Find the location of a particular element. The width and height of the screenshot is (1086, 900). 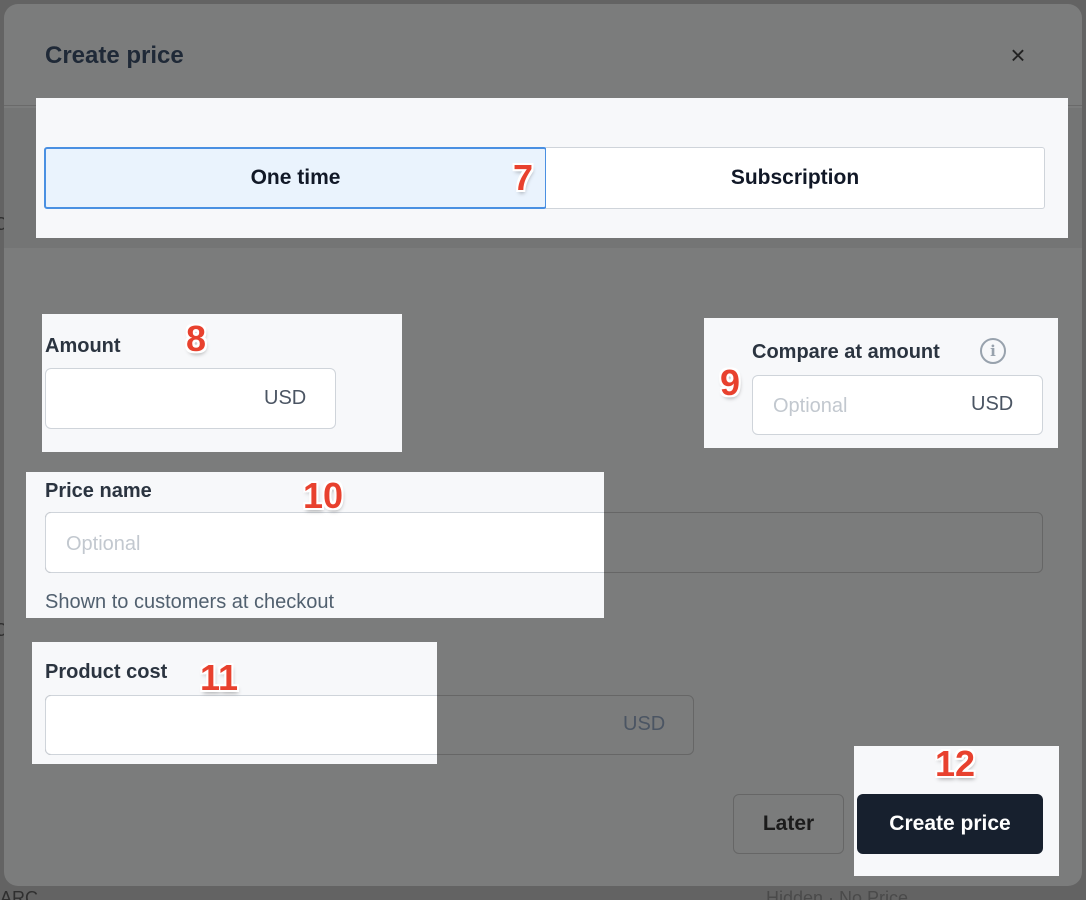

tab-one-time: One time is located at coordinates (295, 178).